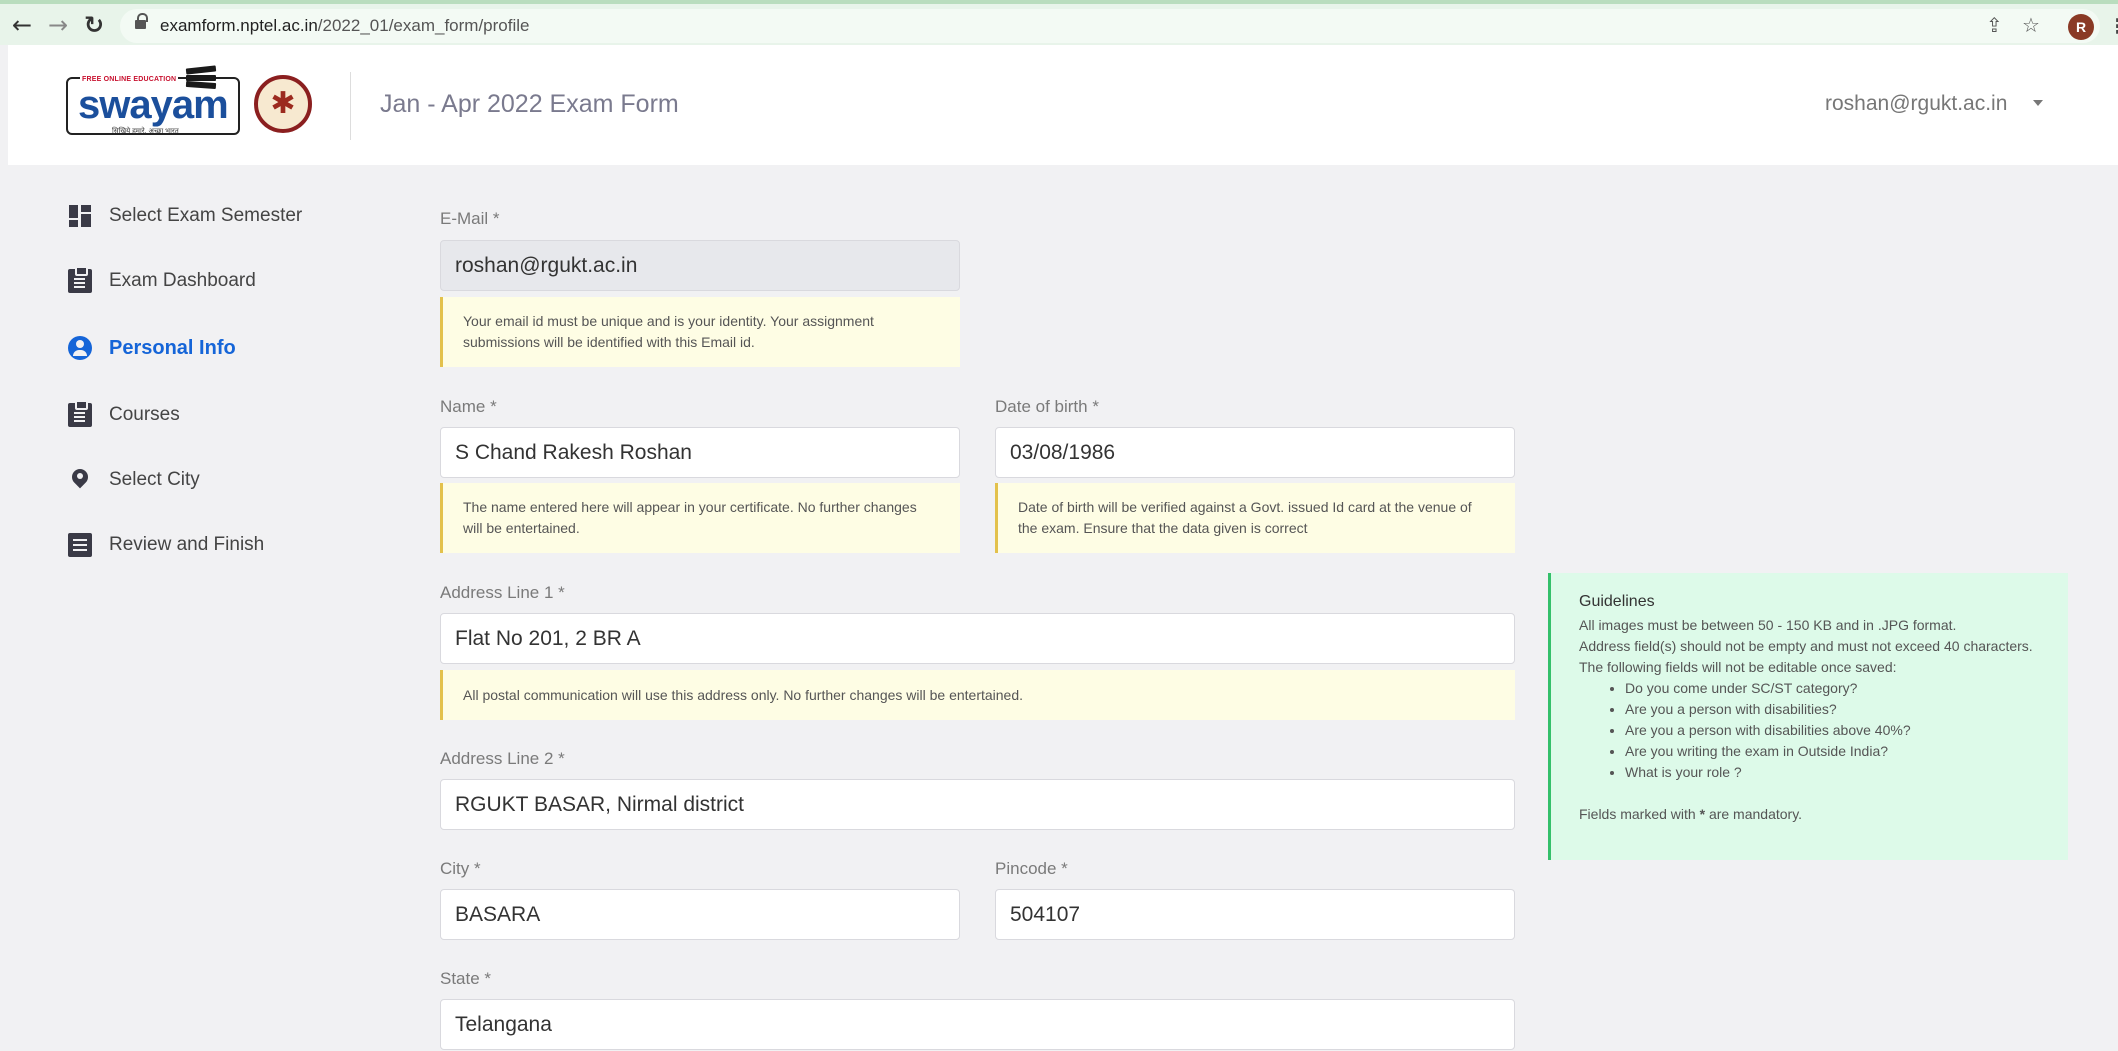 This screenshot has width=2118, height=1051. I want to click on chevron-down-icon, so click(2038, 103).